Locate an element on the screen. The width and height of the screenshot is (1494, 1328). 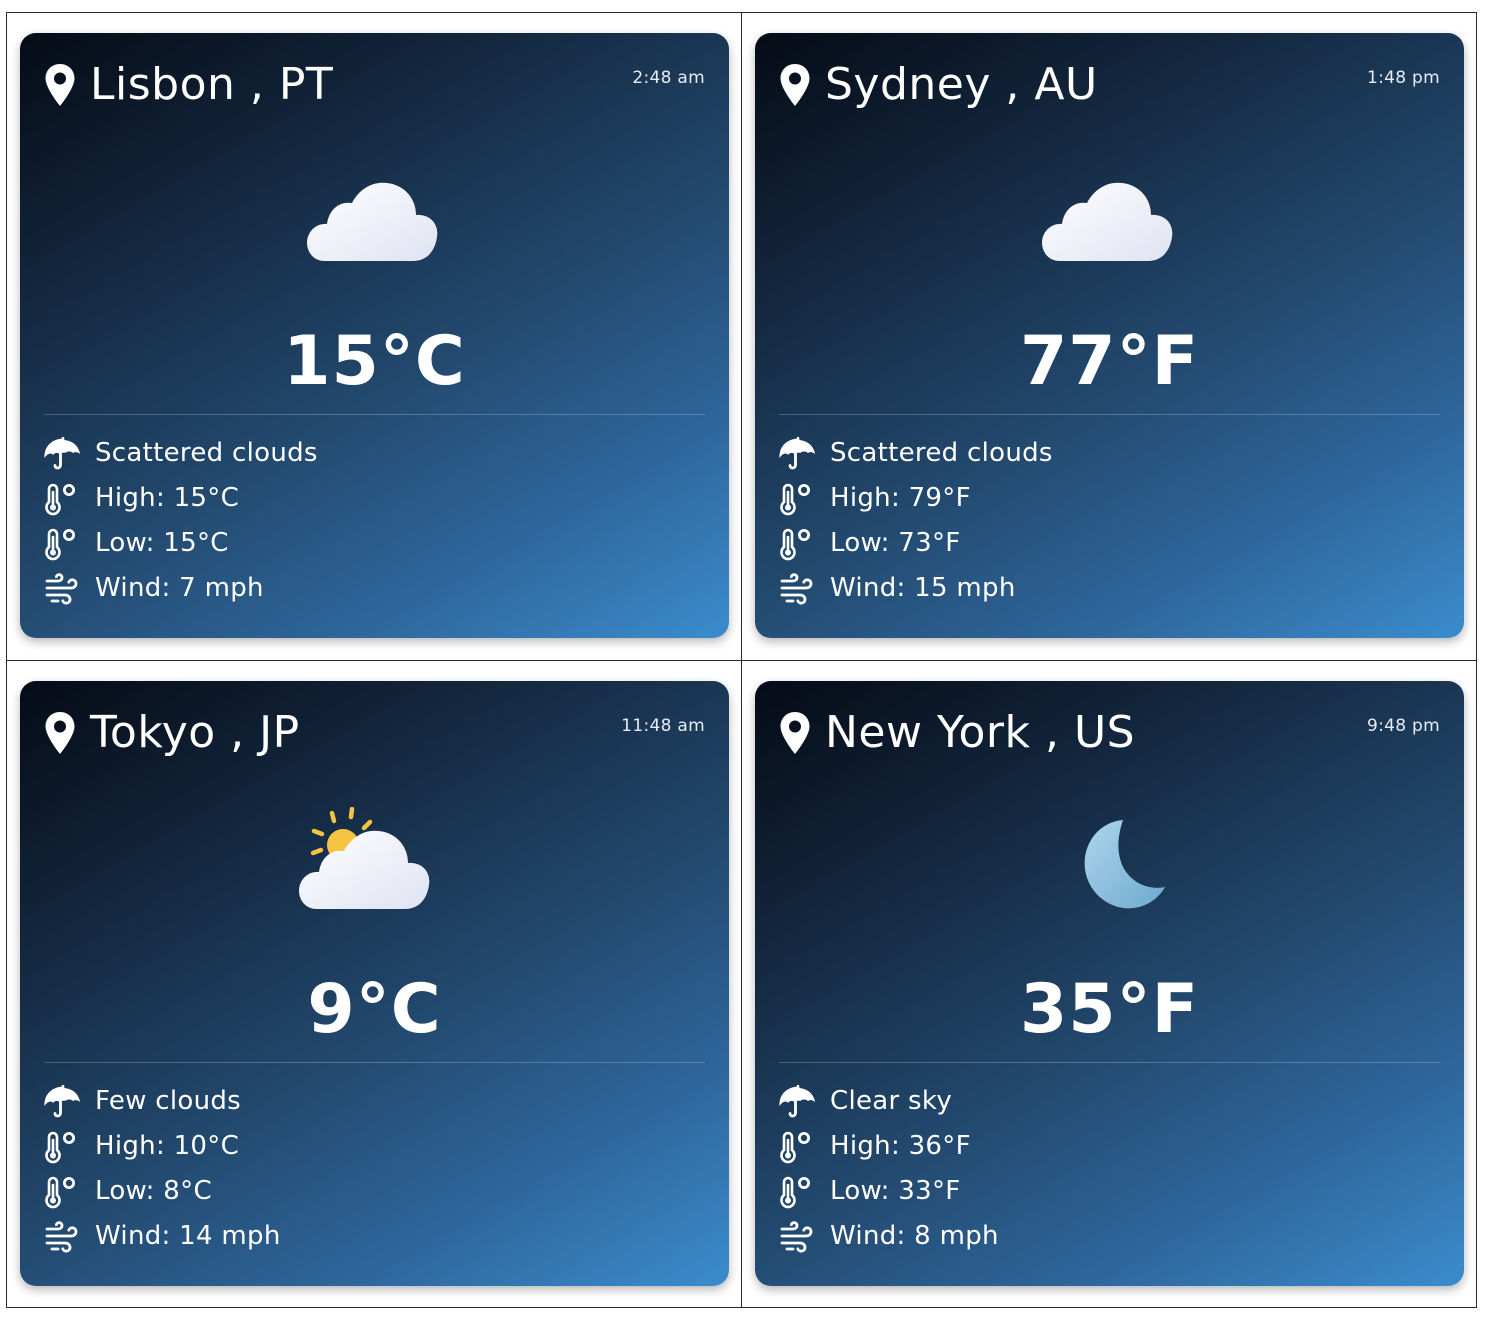
local-time: 1:48 pm is located at coordinates (1403, 78).